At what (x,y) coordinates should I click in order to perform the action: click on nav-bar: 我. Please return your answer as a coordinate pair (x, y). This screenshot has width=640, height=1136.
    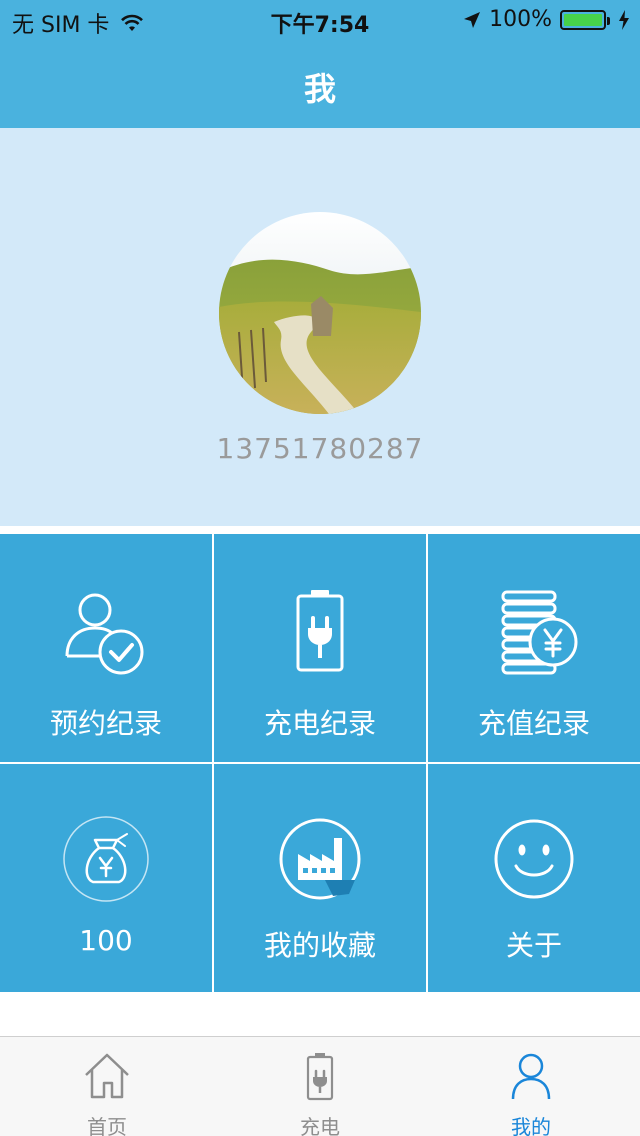
    Looking at the image, I should click on (320, 84).